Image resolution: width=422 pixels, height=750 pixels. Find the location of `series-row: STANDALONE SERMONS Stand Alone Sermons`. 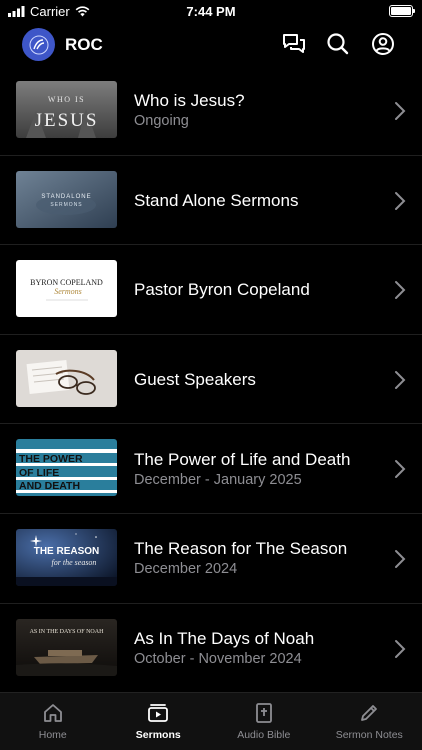

series-row: STANDALONE SERMONS Stand Alone Sermons is located at coordinates (211, 201).